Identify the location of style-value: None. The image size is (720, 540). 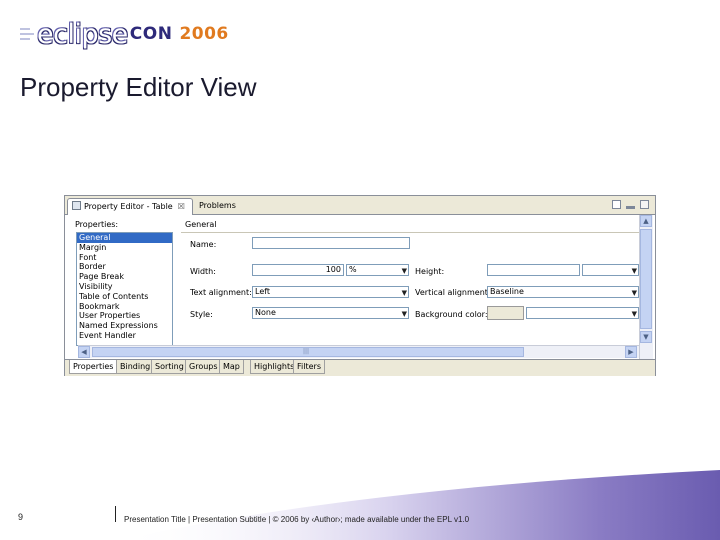
(265, 312).